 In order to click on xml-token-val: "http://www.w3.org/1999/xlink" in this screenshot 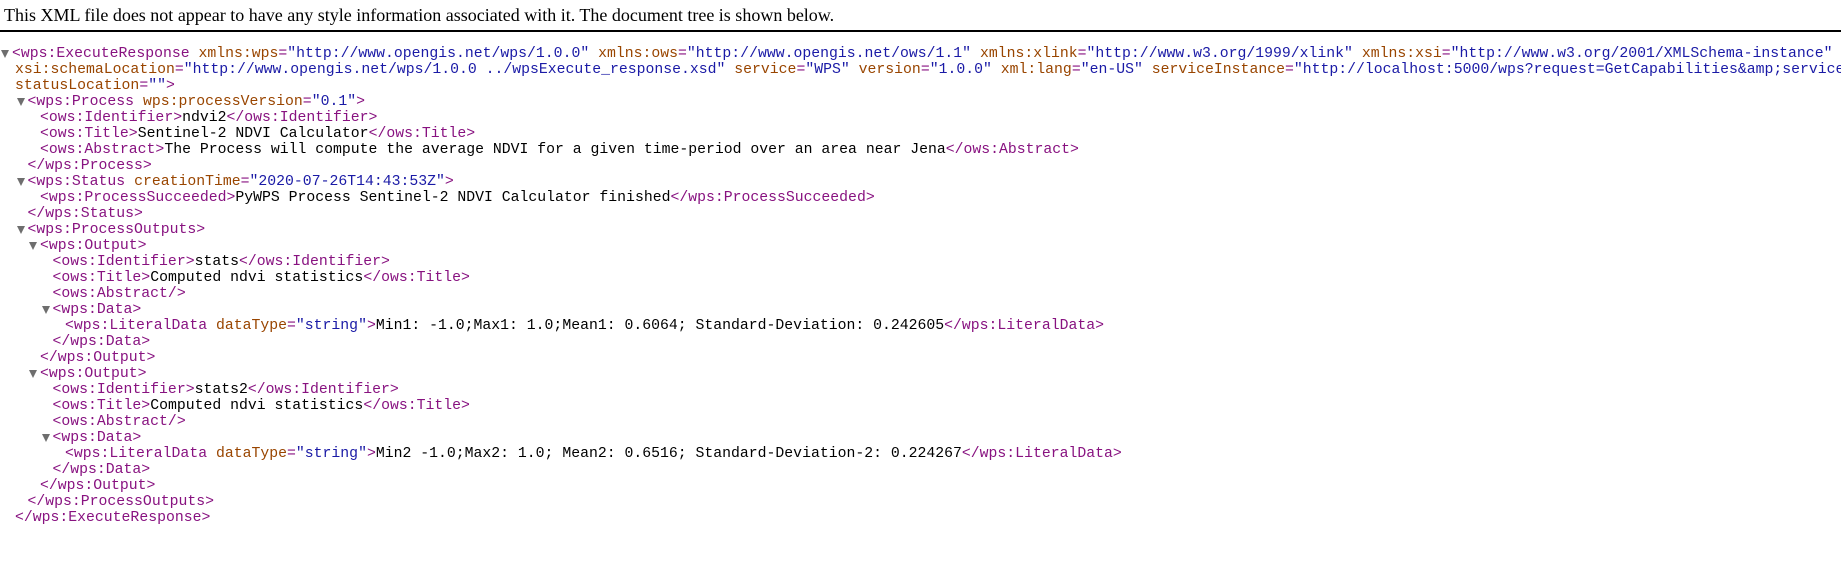, I will do `click(1219, 54)`.